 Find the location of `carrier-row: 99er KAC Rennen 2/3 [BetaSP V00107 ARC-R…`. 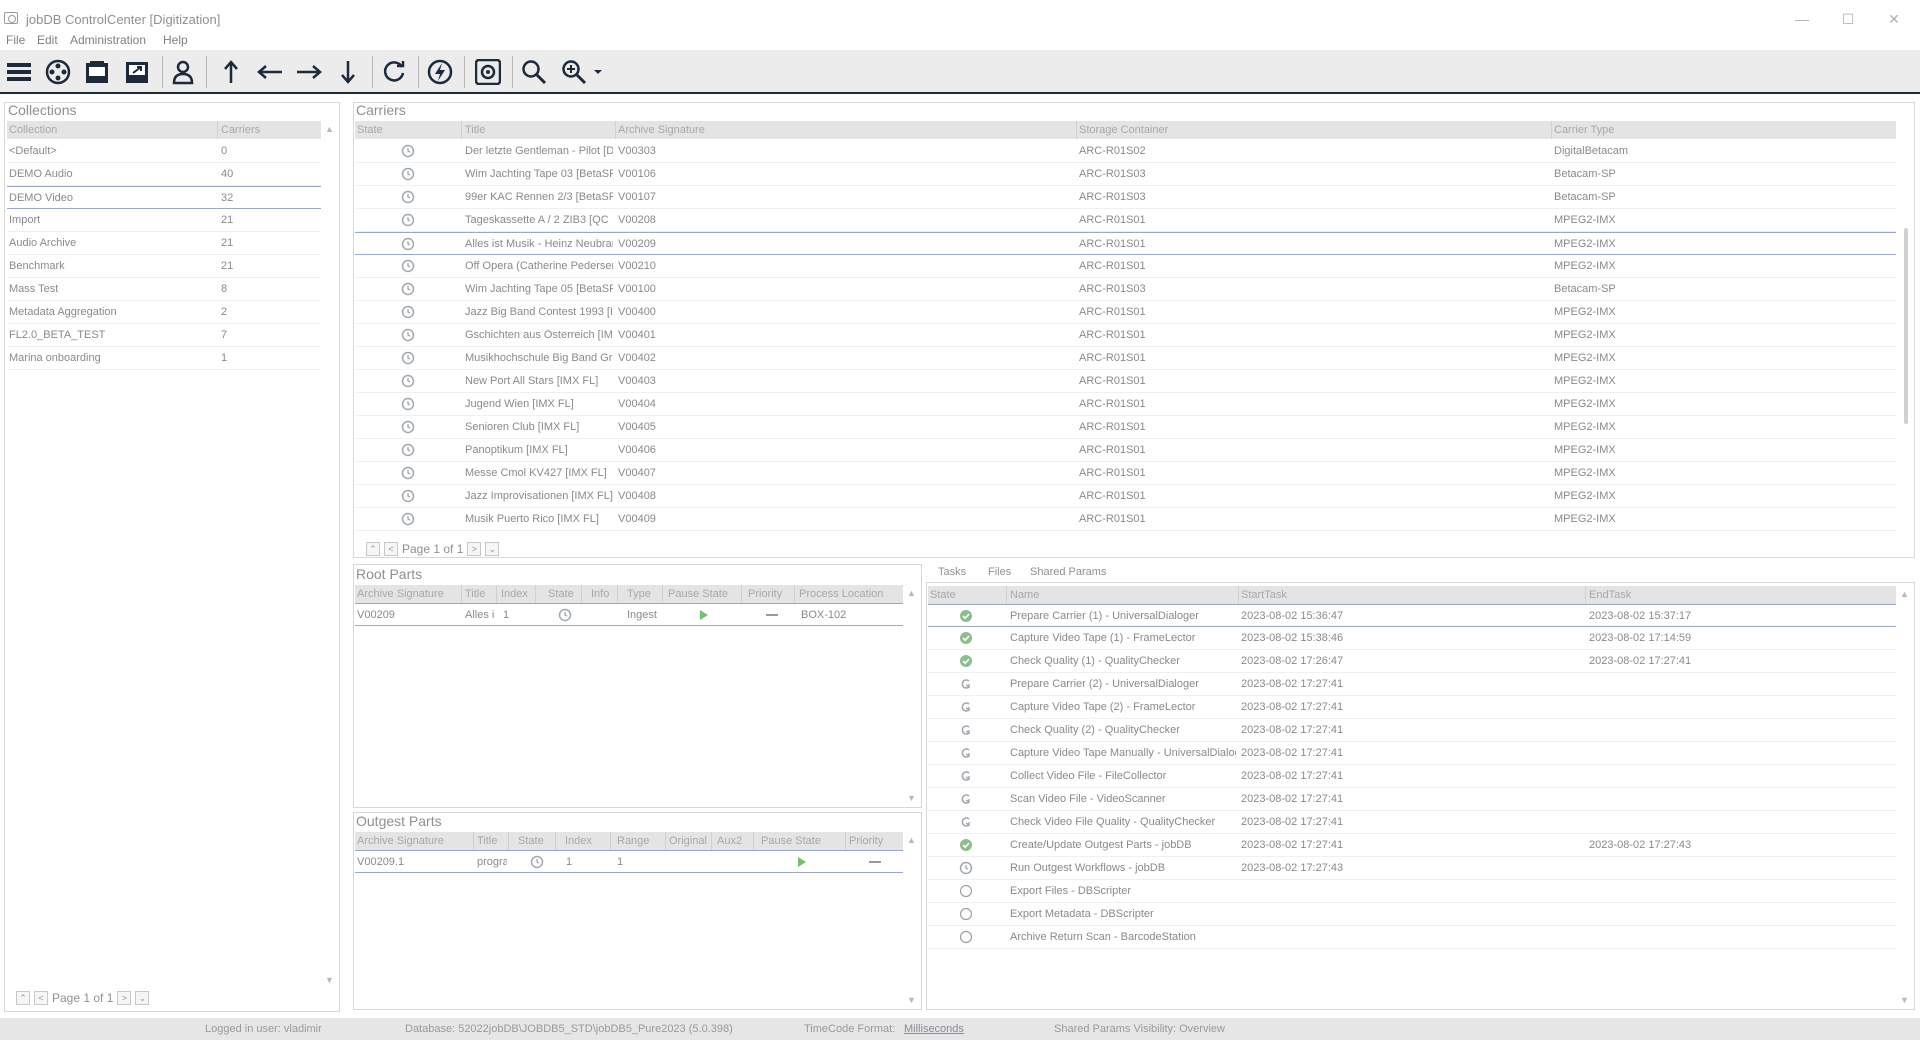

carrier-row: 99er KAC Rennen 2/3 [BetaSP V00107 ARC-R… is located at coordinates (1125, 197).